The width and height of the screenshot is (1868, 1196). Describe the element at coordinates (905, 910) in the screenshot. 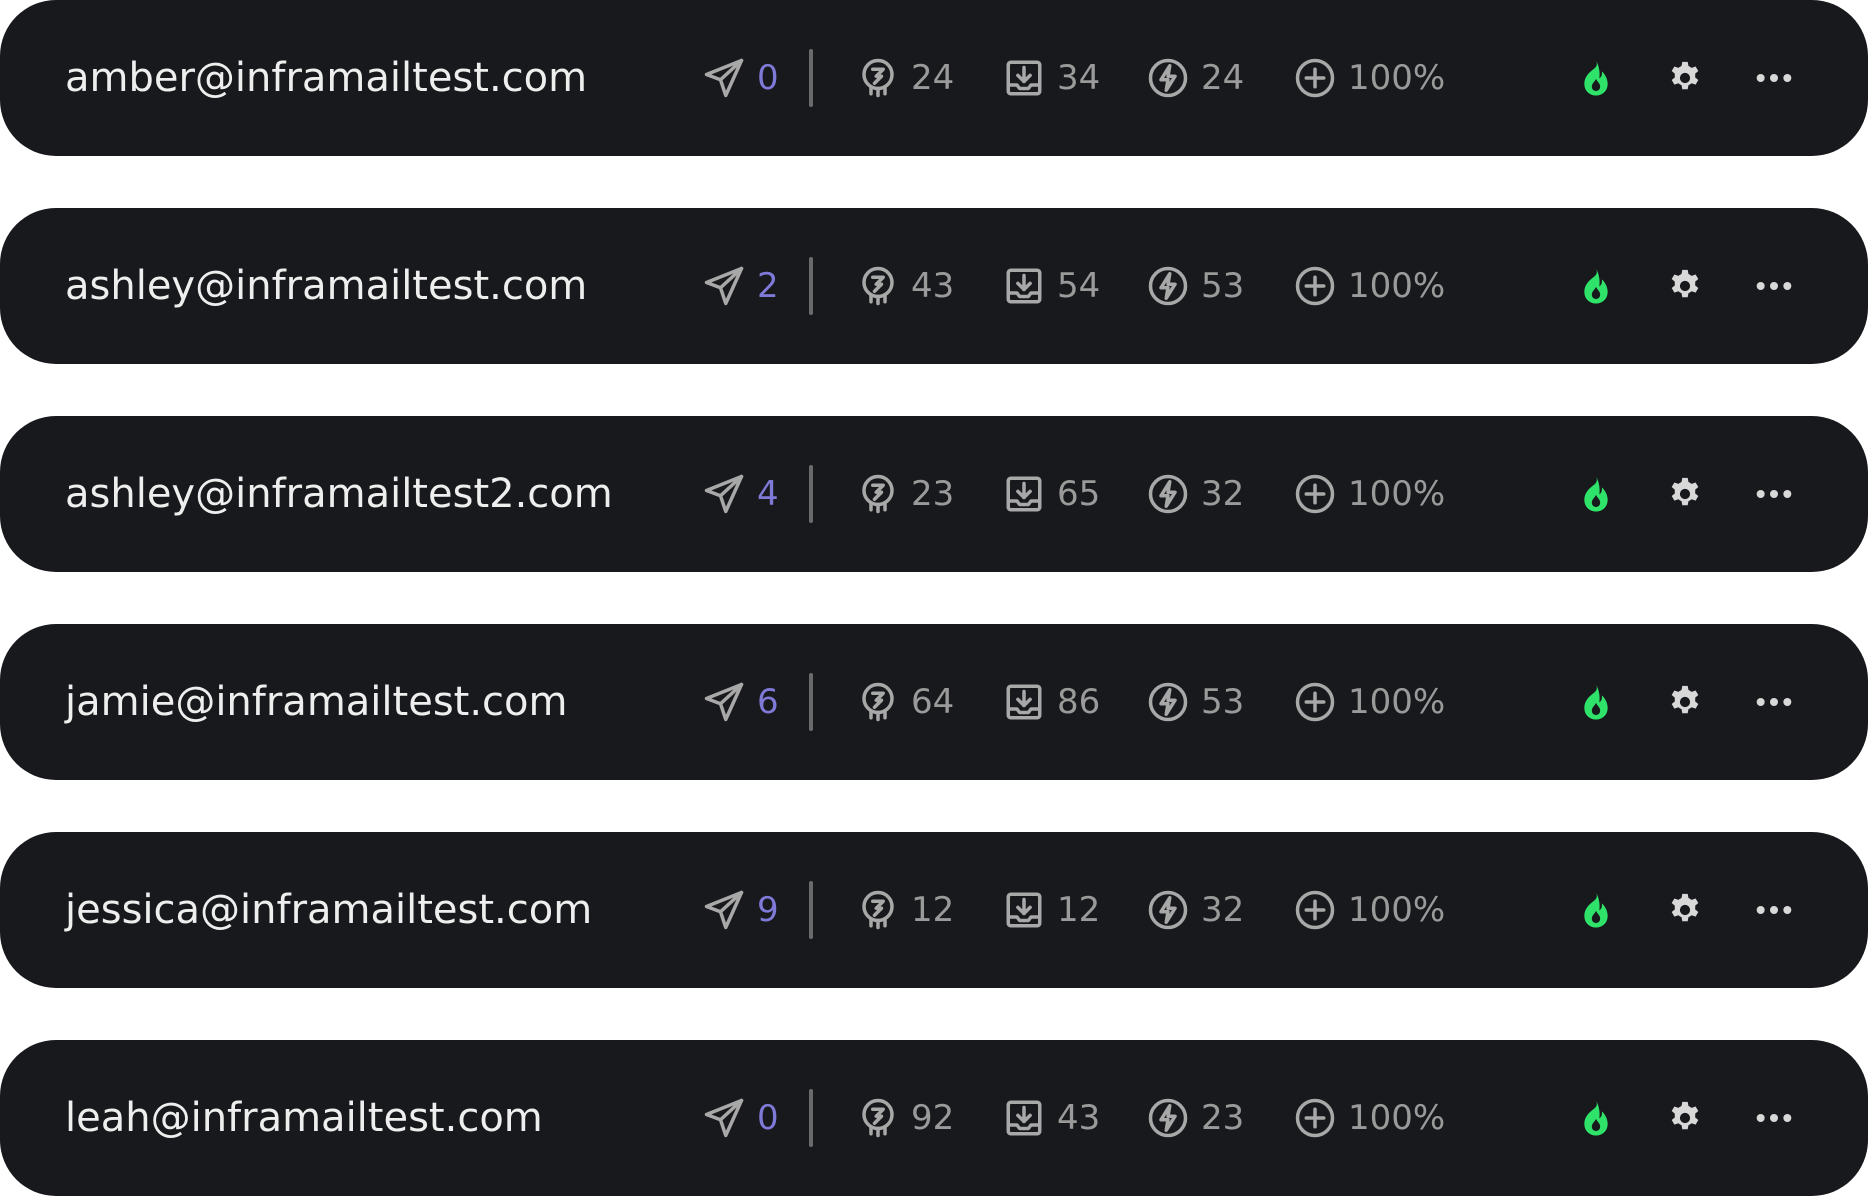

I see `warmup-stat: 12` at that location.